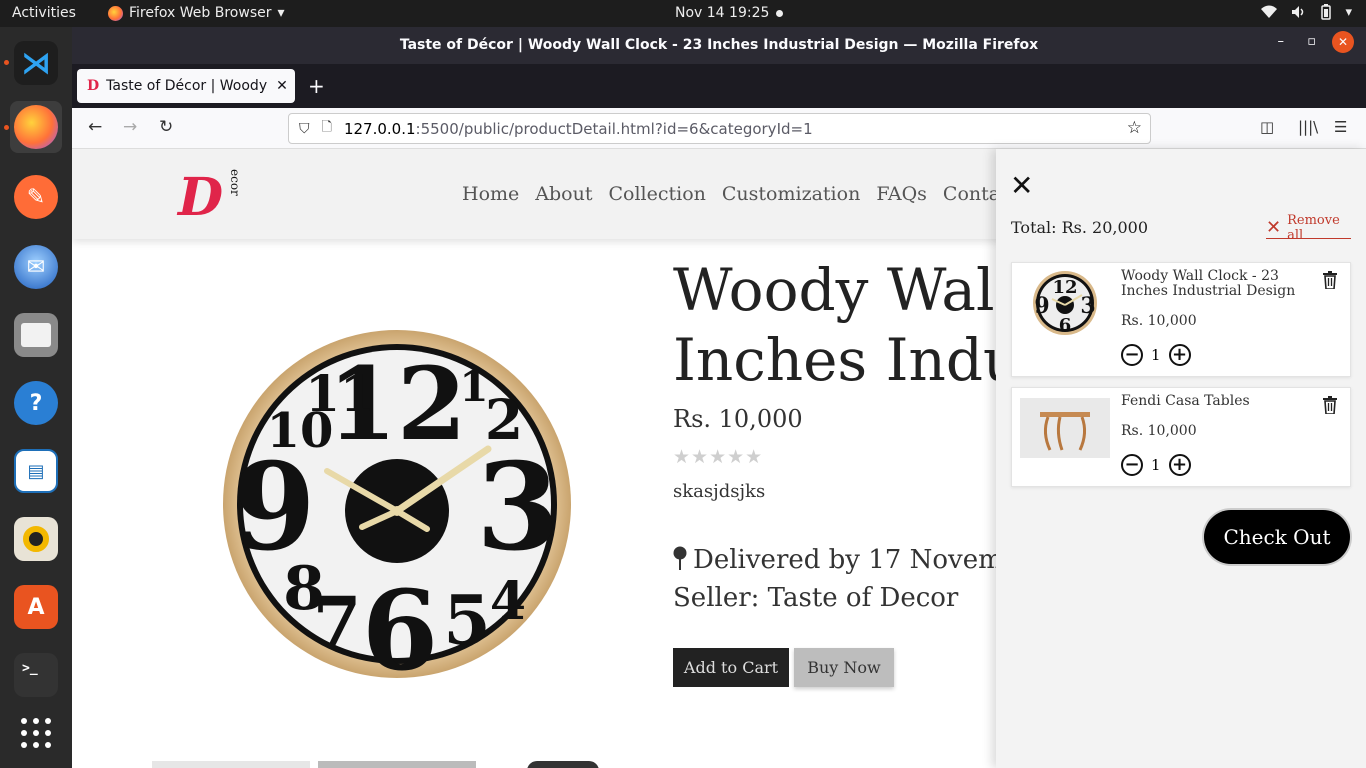 This screenshot has height=768, width=1366. I want to click on dock-files, so click(36, 335).